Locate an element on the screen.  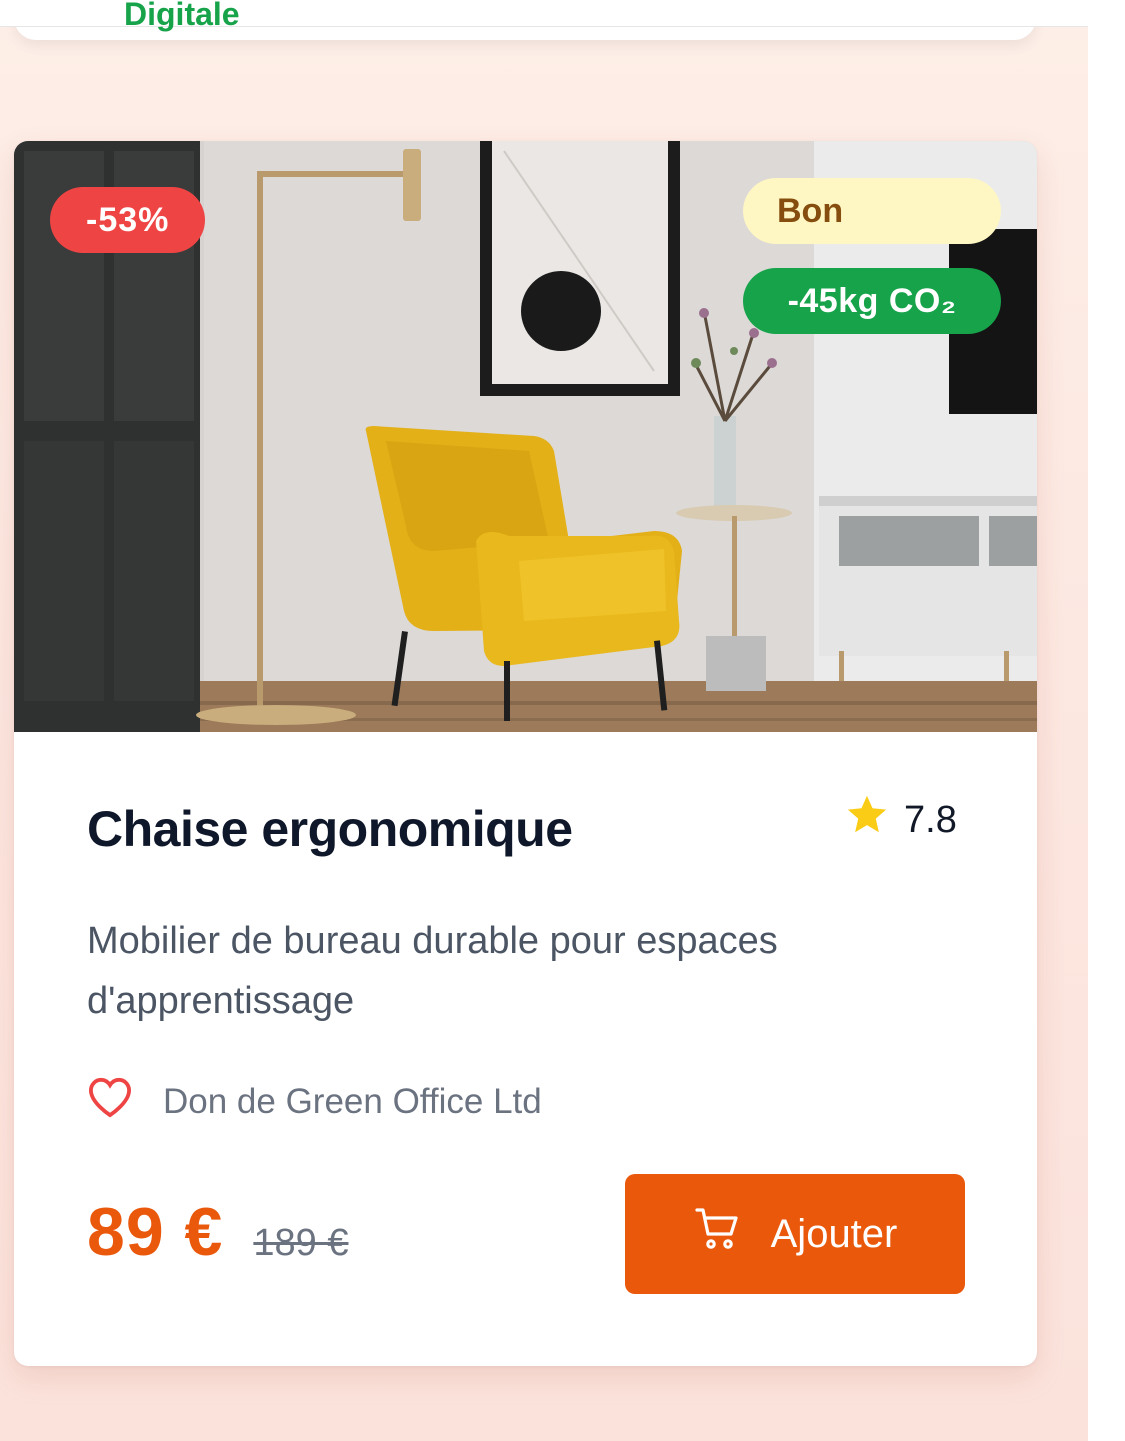
price-block: 89 € 189 € is located at coordinates (217, 1232).